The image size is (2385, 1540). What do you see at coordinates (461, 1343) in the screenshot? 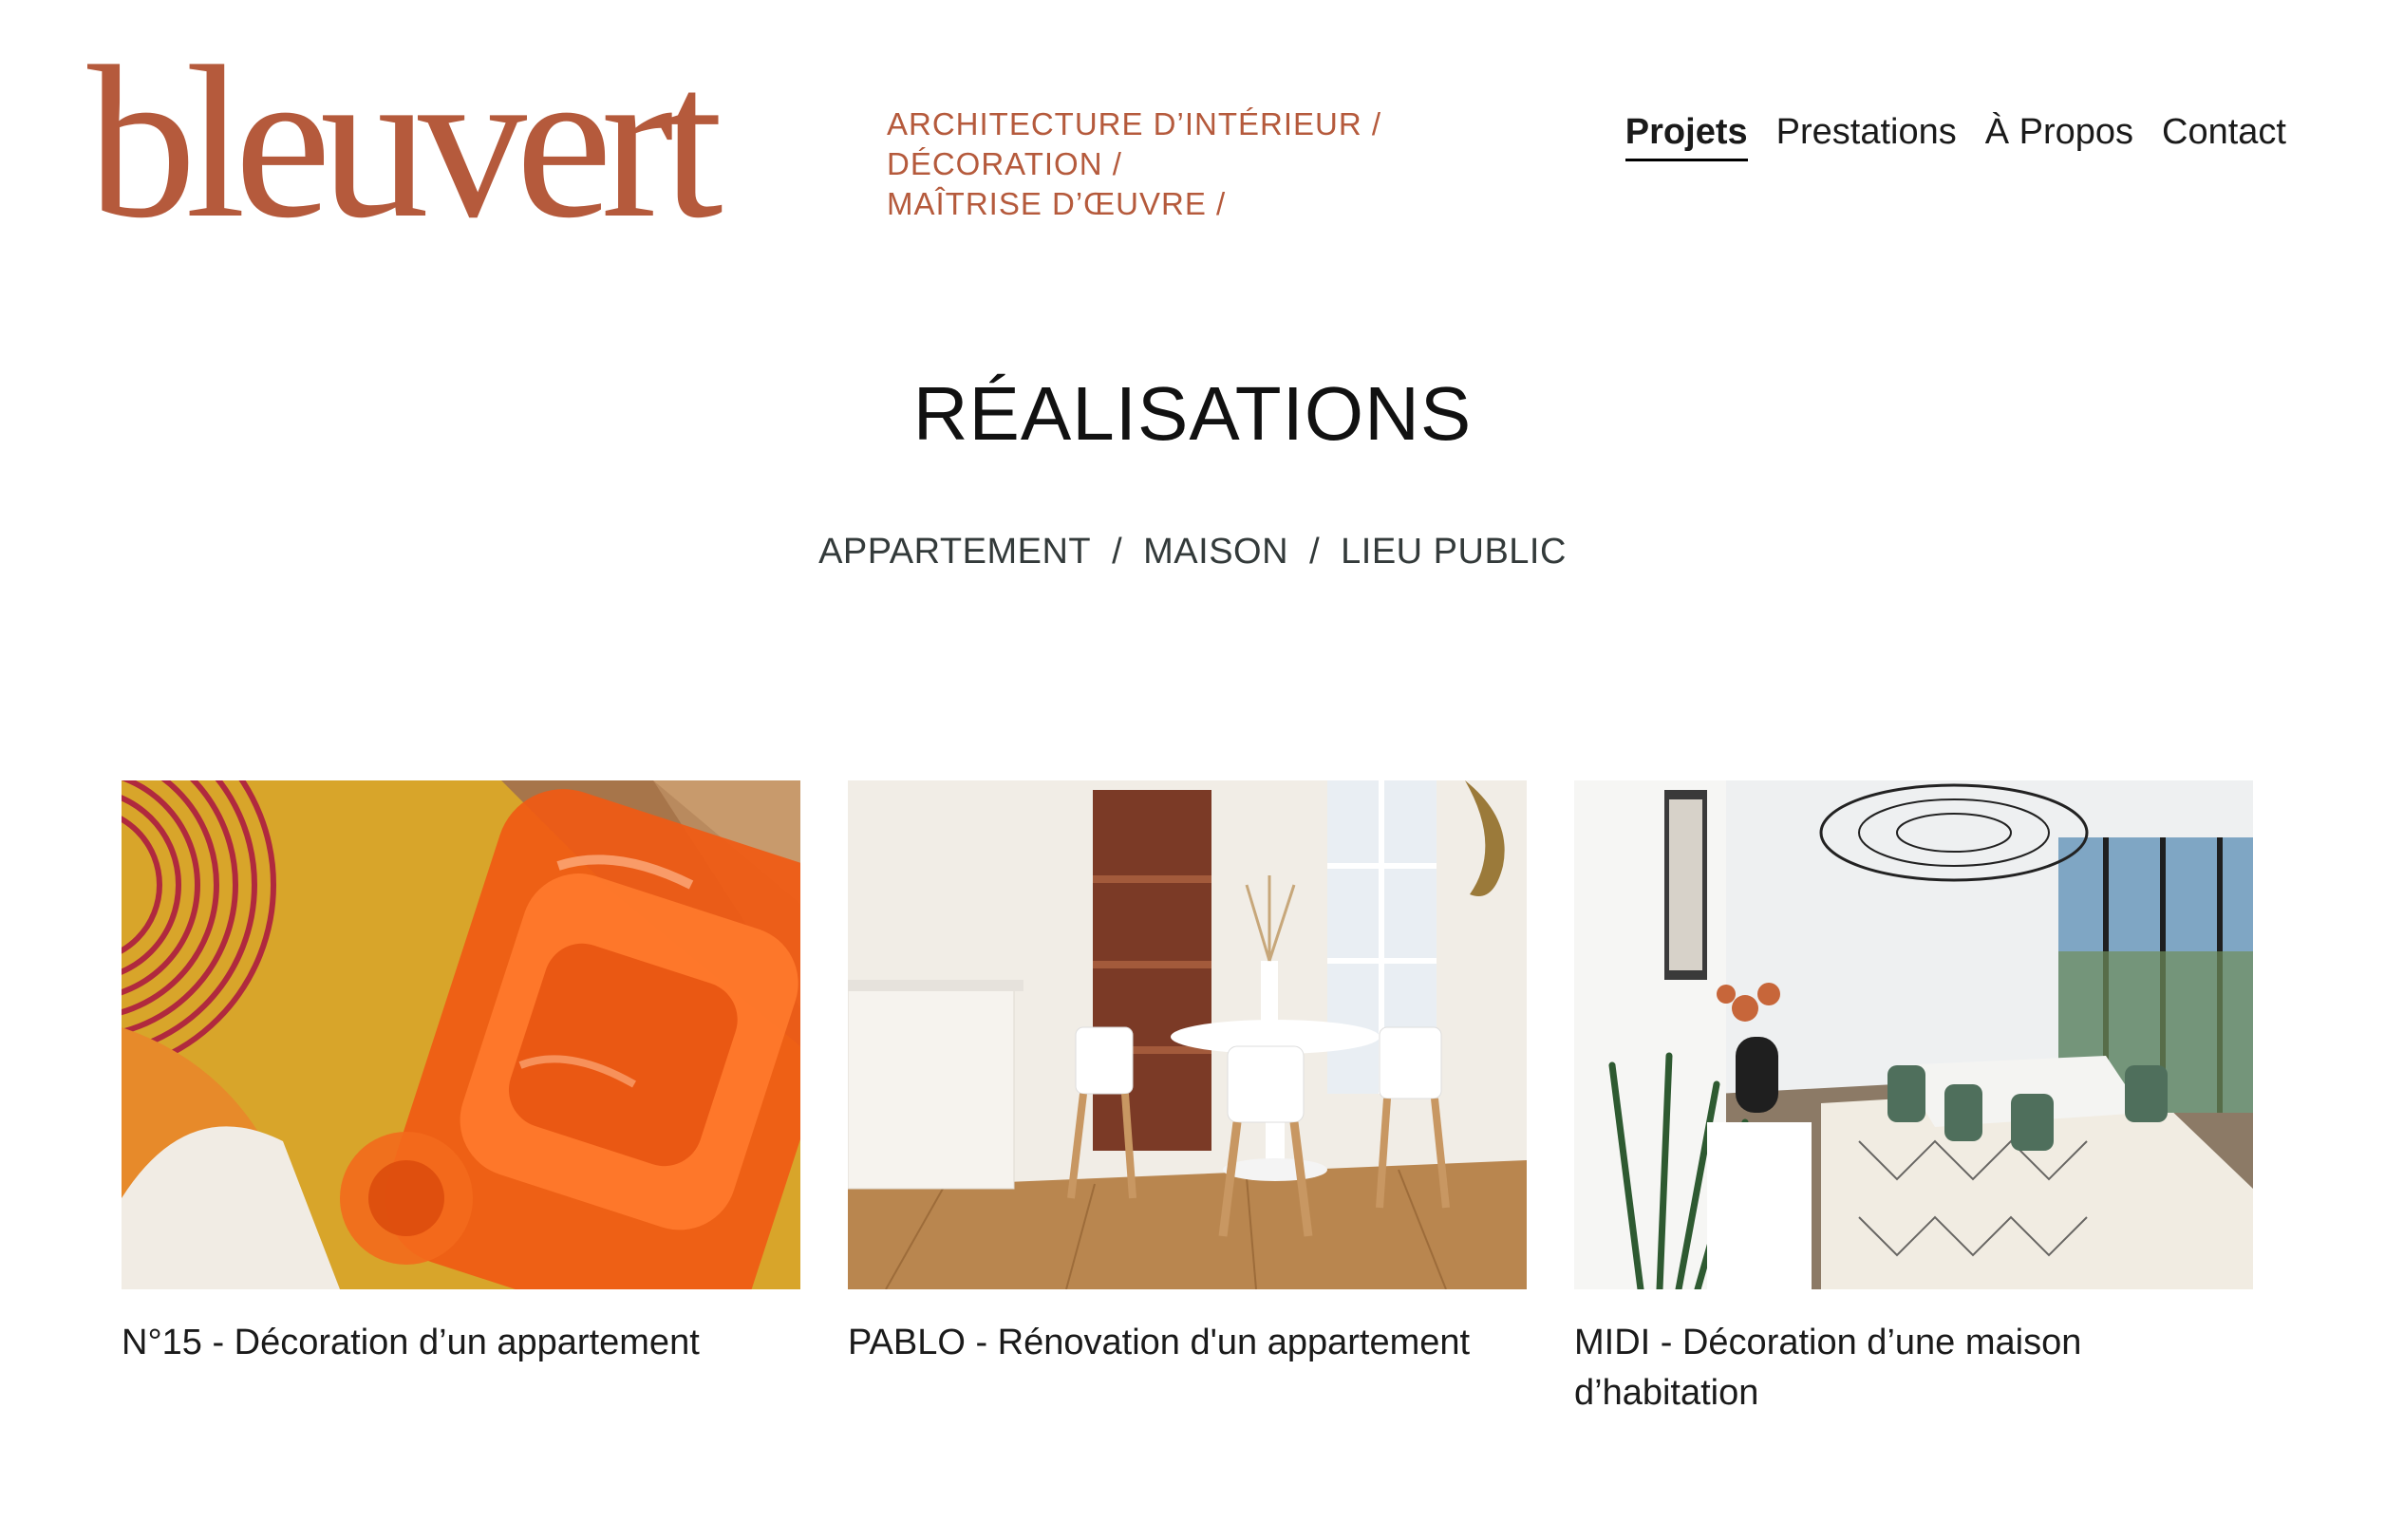
I see `project-caption: N°15 - Décoration d’un appartement` at bounding box center [461, 1343].